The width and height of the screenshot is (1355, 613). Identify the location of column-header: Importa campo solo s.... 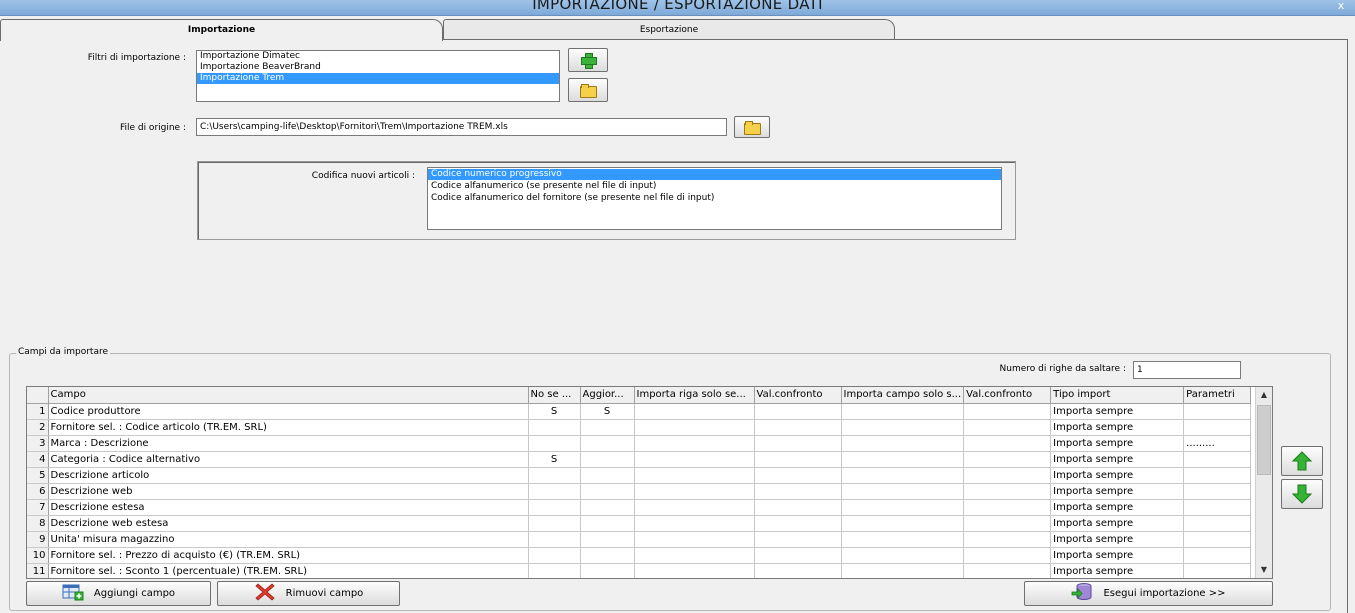
(903, 395).